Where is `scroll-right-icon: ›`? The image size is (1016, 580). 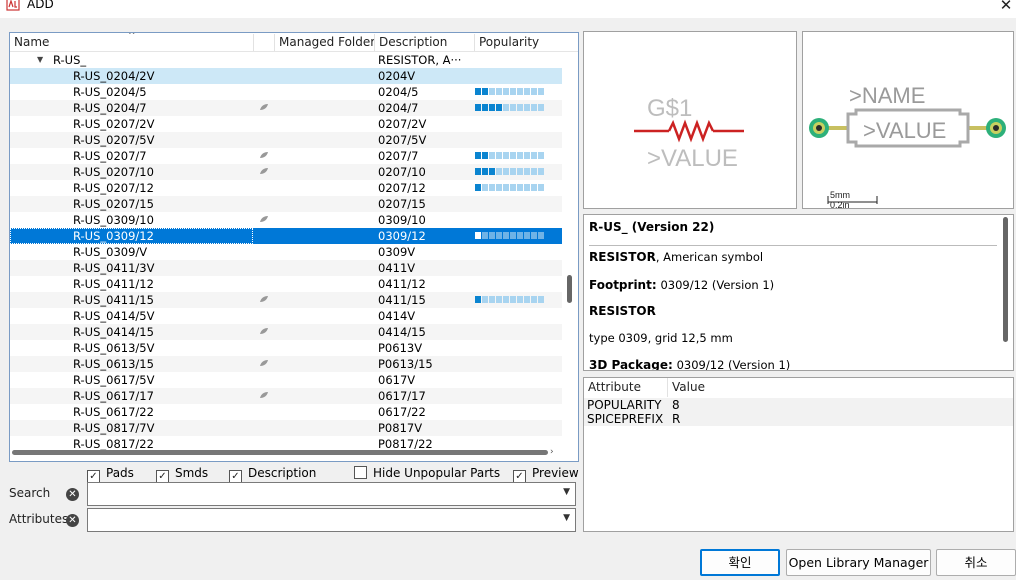
scroll-right-icon: › is located at coordinates (552, 452).